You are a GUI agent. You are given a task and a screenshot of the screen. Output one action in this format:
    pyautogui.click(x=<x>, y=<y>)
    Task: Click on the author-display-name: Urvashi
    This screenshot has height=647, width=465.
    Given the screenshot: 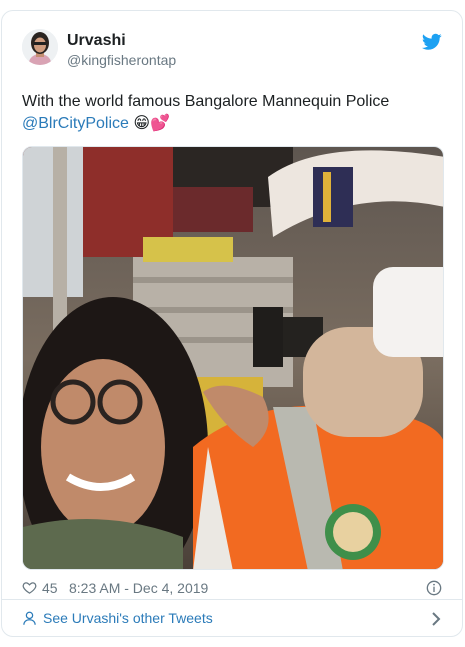 What is the action you would take?
    pyautogui.click(x=121, y=41)
    